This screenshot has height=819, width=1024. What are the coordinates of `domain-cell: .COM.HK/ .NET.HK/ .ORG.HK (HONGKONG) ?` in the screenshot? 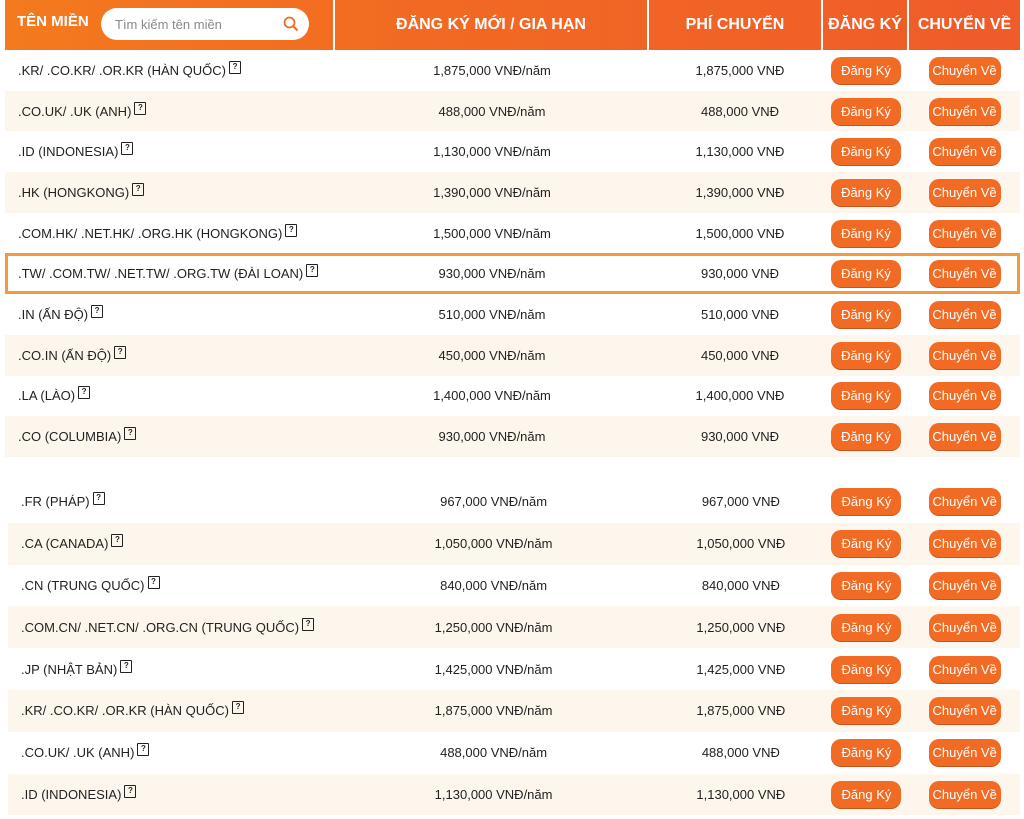 It's located at (170, 232).